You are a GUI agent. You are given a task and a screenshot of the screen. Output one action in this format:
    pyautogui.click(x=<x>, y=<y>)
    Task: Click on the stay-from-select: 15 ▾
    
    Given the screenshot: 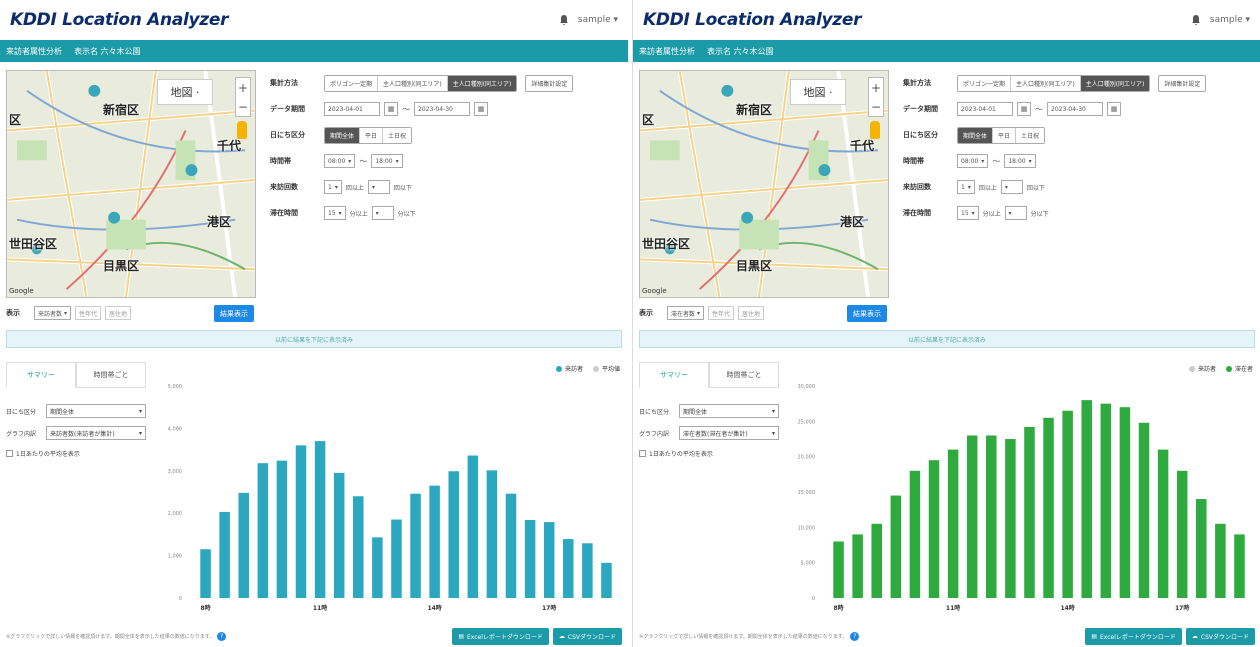 What is the action you would take?
    pyautogui.click(x=335, y=213)
    